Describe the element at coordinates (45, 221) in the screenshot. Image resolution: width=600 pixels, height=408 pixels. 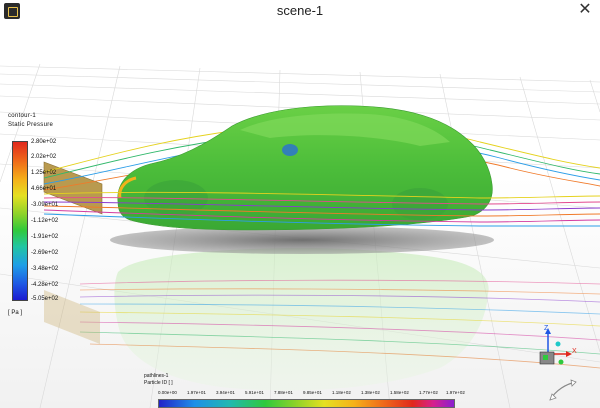
I see `legend-tick: -1.12e+02` at that location.